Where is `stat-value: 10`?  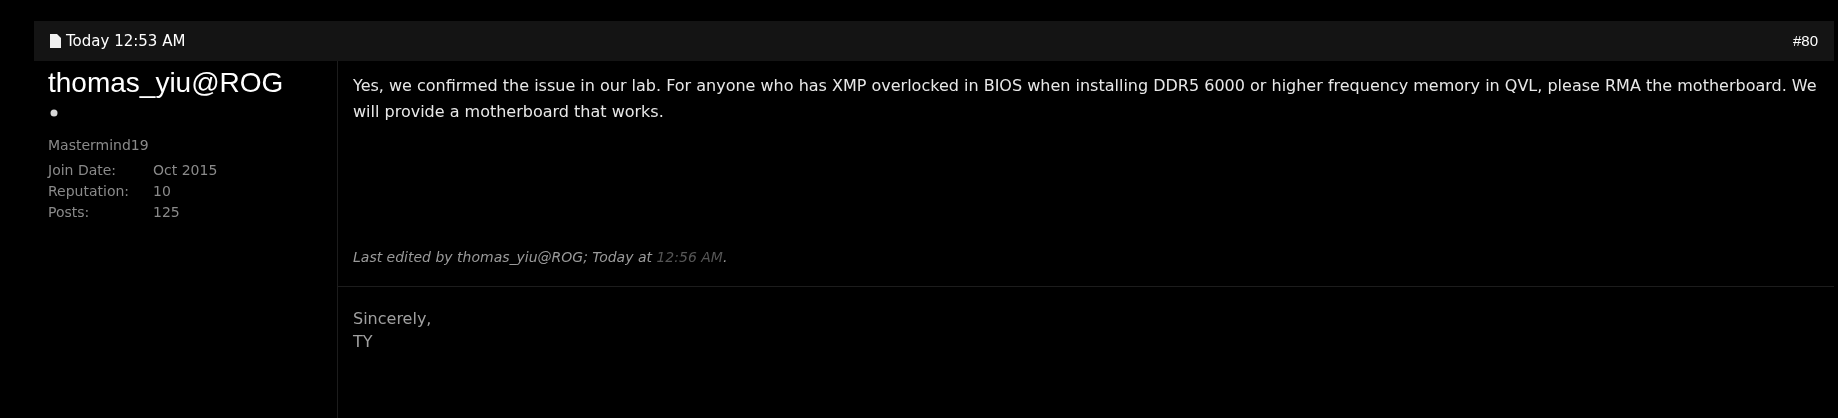 stat-value: 10 is located at coordinates (162, 191).